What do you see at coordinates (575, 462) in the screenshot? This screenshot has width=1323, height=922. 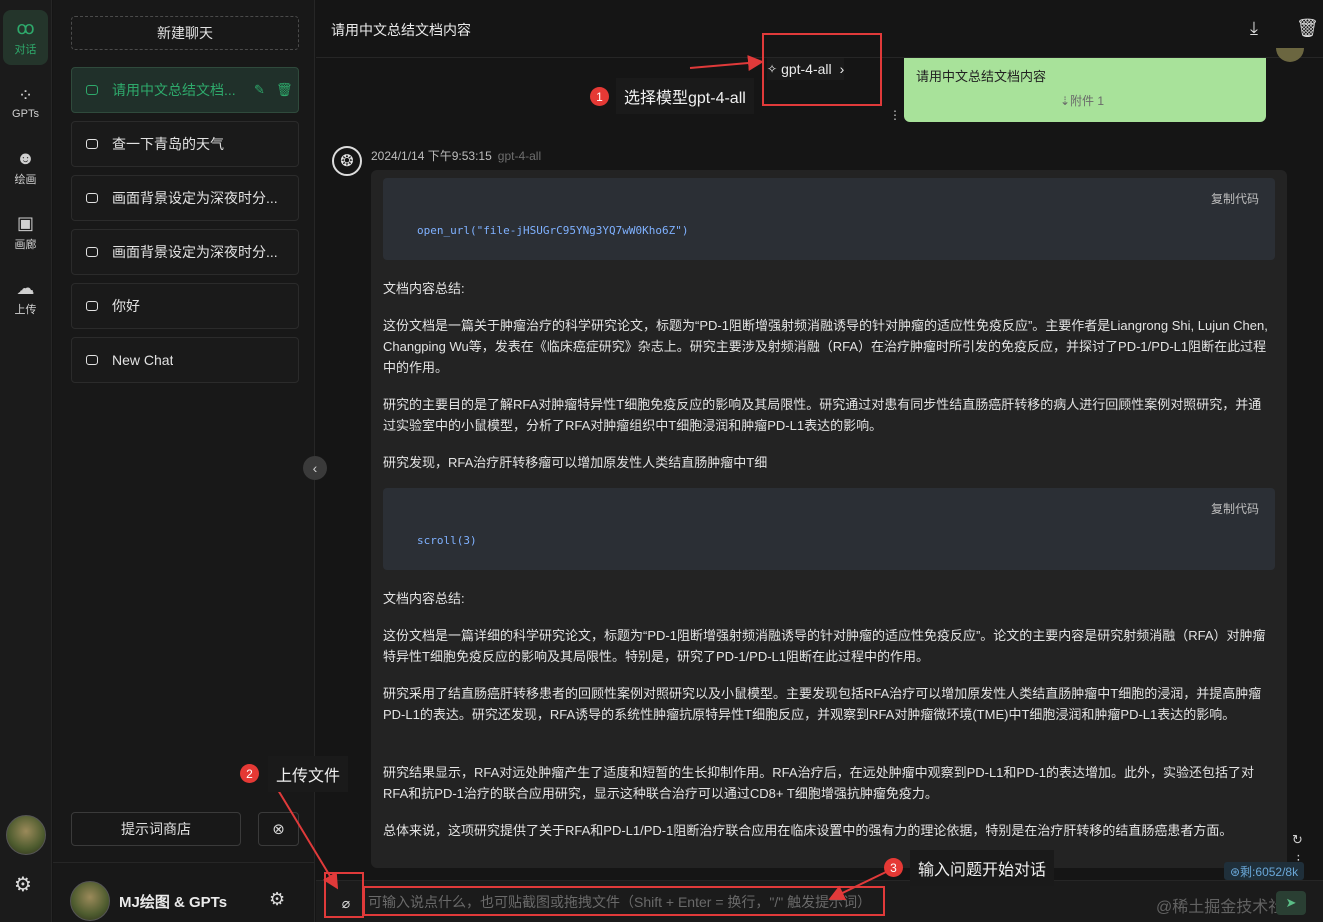 I see `summary-paragraph: 研究发现，RFA治疗肝转移瘤可以增加原发性人类结直肠肿瘤中T细` at bounding box center [575, 462].